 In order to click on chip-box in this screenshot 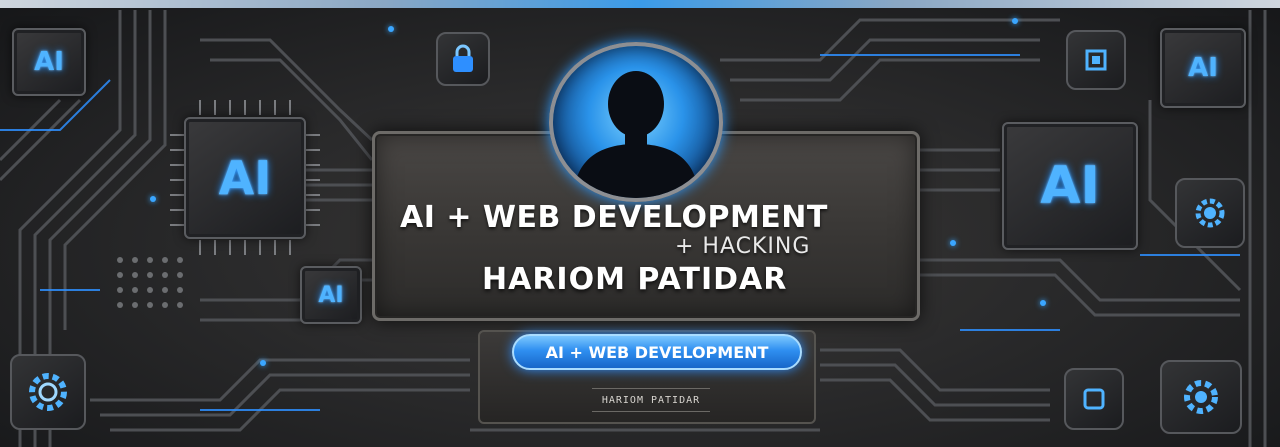, I will do `click(1096, 60)`.